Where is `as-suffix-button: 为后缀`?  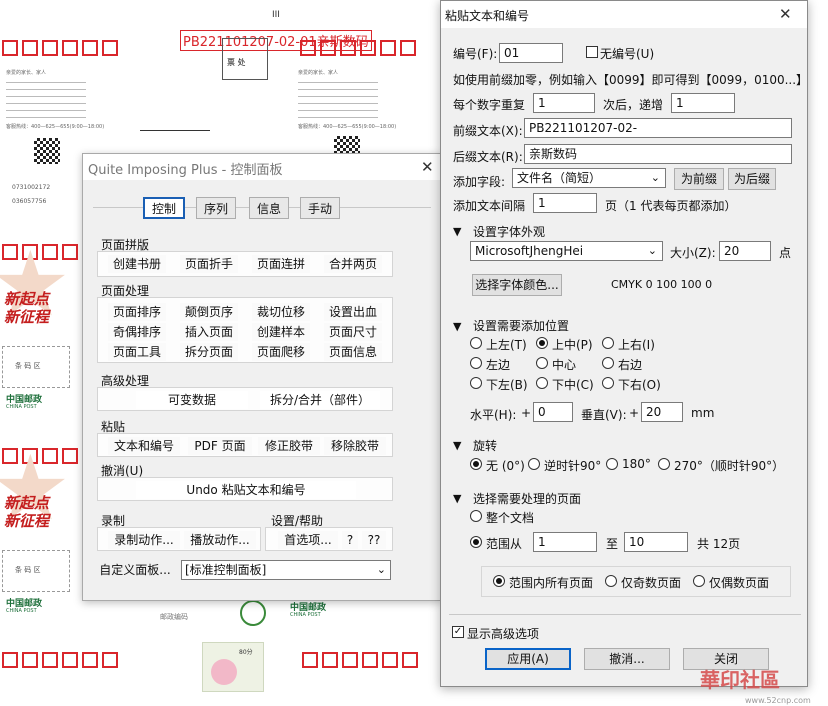 as-suffix-button: 为后缀 is located at coordinates (752, 179).